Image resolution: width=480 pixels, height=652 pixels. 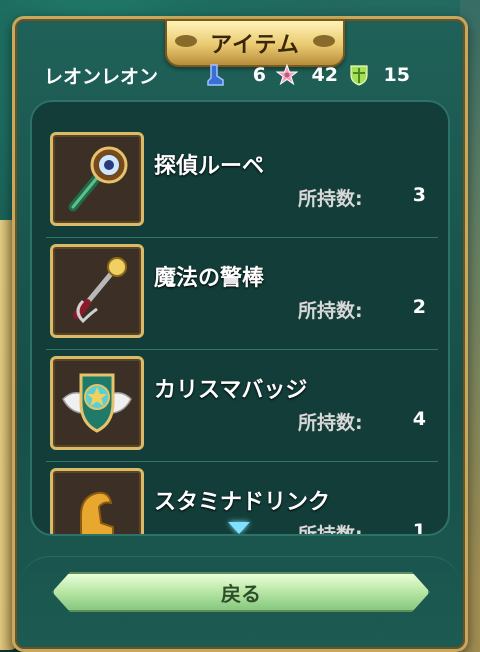 I want to click on item-name: カリスマバッジ, so click(x=231, y=390).